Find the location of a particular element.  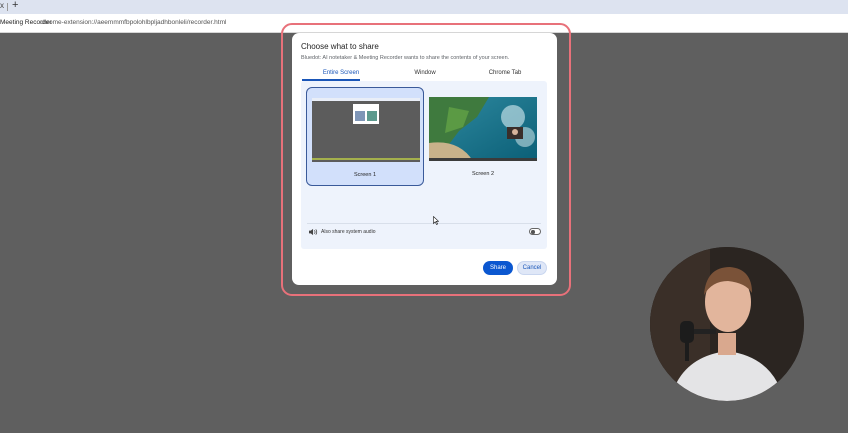

audio-divider is located at coordinates (424, 223).